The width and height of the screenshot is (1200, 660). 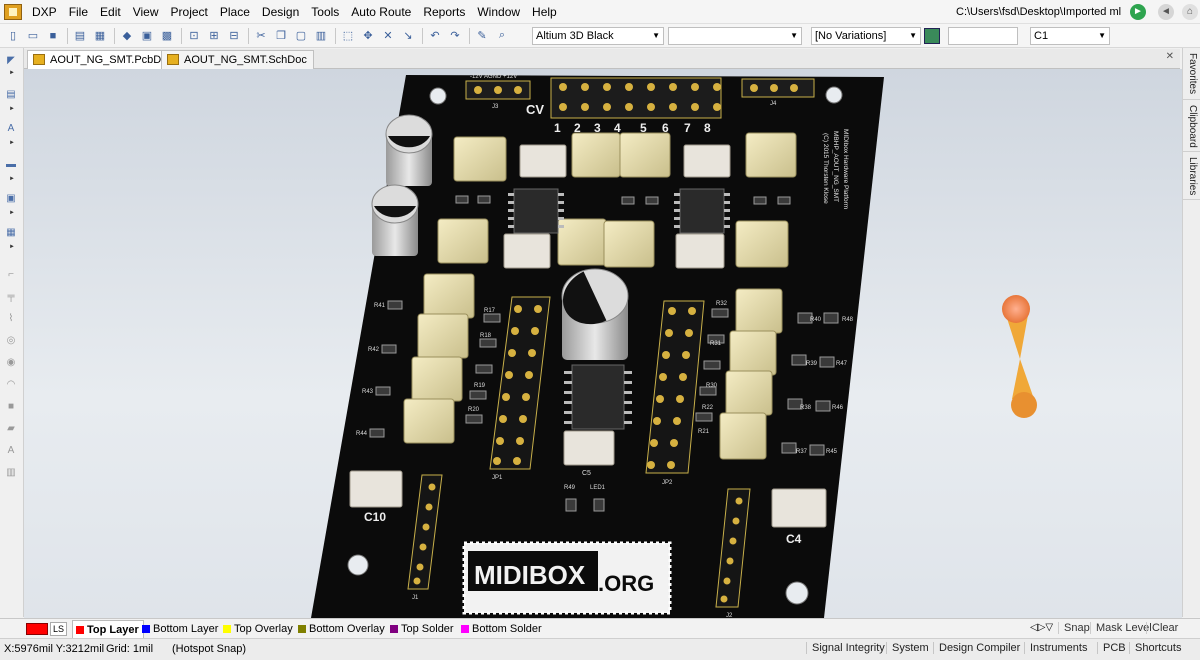 I want to click on panel-system: System, so click(x=907, y=648).